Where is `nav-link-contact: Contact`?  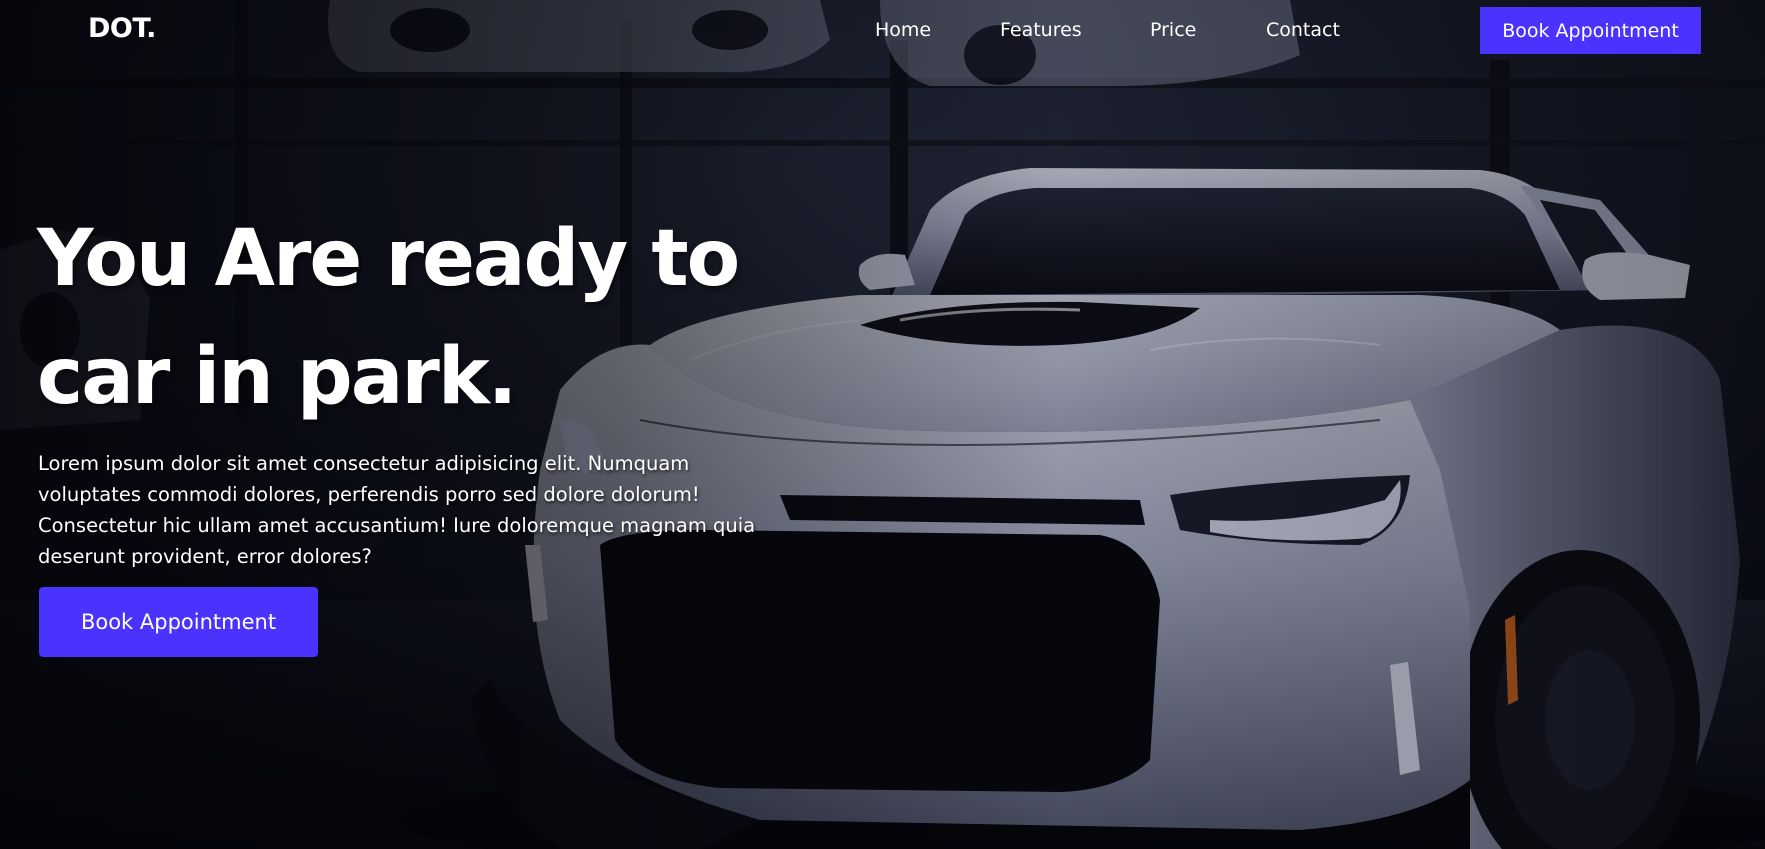 nav-link-contact: Contact is located at coordinates (1303, 30).